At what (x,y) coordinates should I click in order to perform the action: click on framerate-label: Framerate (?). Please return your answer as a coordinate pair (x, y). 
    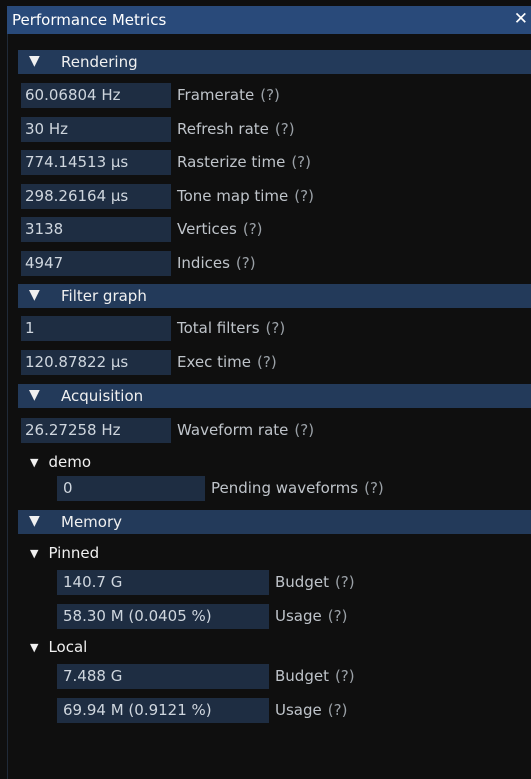
    Looking at the image, I should click on (228, 95).